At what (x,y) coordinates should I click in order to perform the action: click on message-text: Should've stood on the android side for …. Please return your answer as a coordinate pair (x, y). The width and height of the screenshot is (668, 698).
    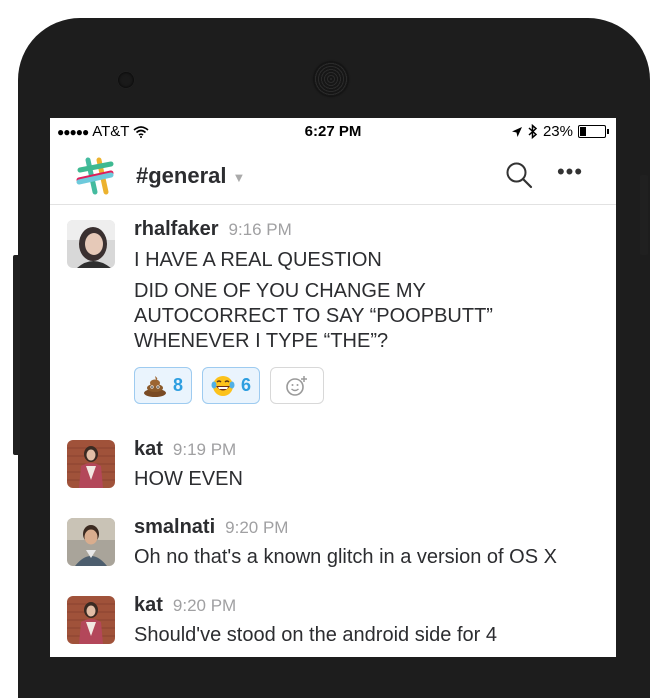
    Looking at the image, I should click on (315, 635).